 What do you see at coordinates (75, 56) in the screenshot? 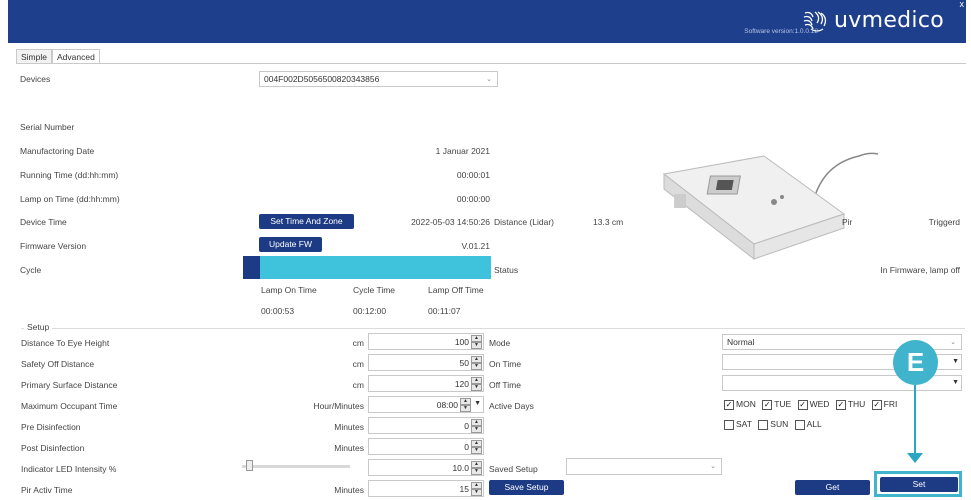
I see `tab-advanced: Advanced` at bounding box center [75, 56].